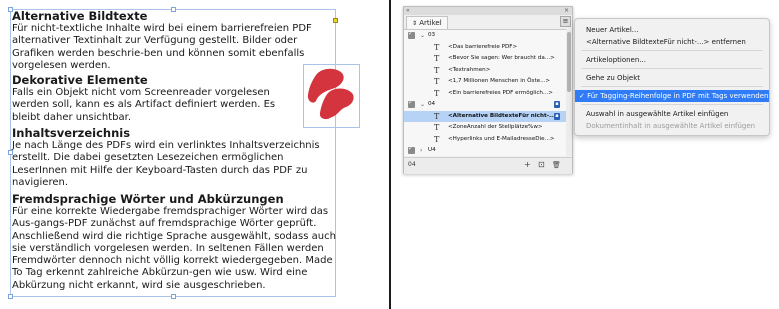 The width and height of the screenshot is (779, 309). What do you see at coordinates (80, 80) in the screenshot?
I see `section-heading: Dekorative Elemente` at bounding box center [80, 80].